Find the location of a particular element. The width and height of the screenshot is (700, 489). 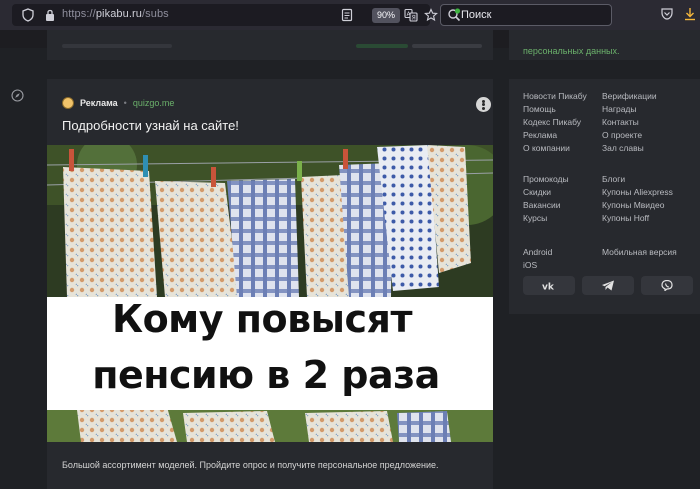

zoom-level-button: 90% is located at coordinates (386, 15).